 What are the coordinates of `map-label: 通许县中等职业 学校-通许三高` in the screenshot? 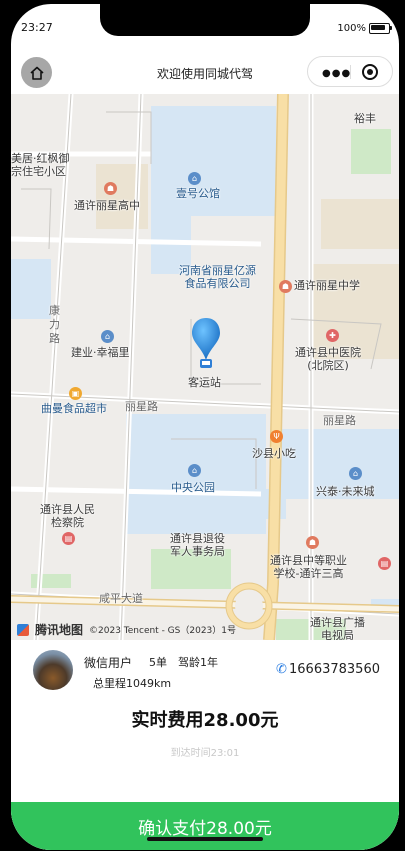 It's located at (308, 567).